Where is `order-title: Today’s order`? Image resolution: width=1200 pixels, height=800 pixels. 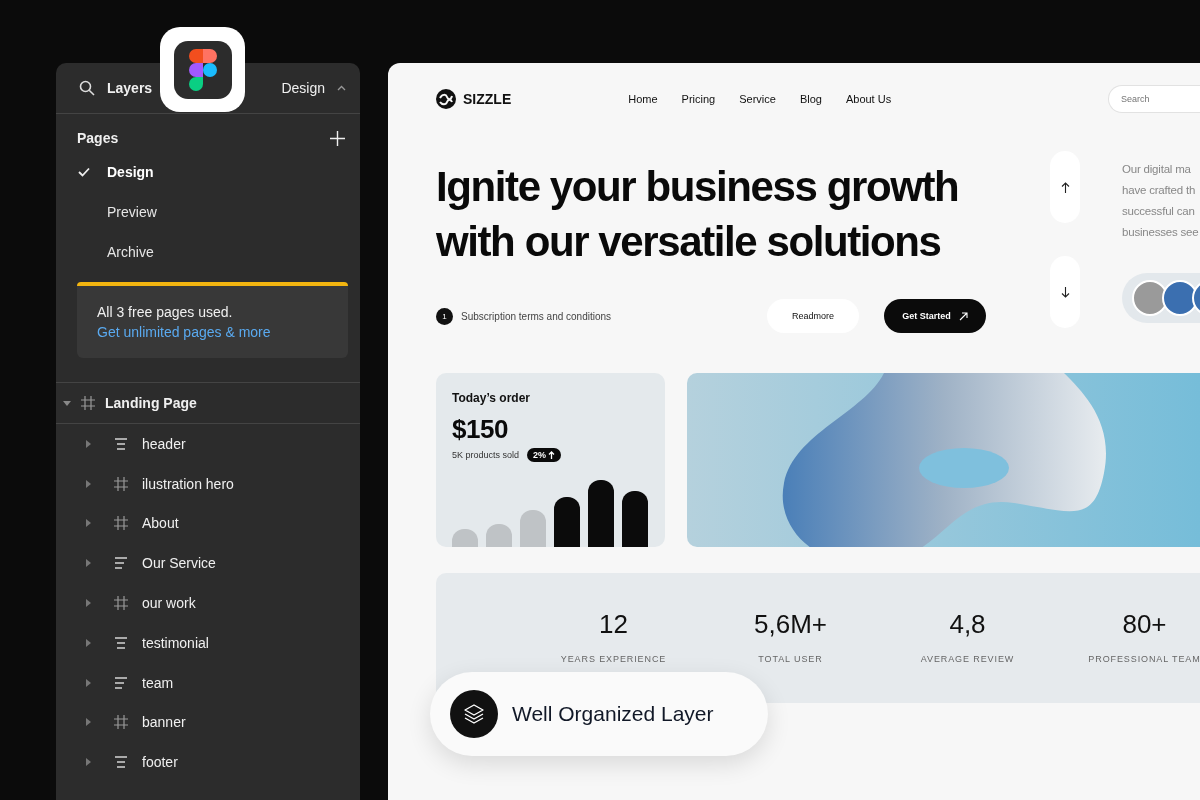 order-title: Today’s order is located at coordinates (492, 398).